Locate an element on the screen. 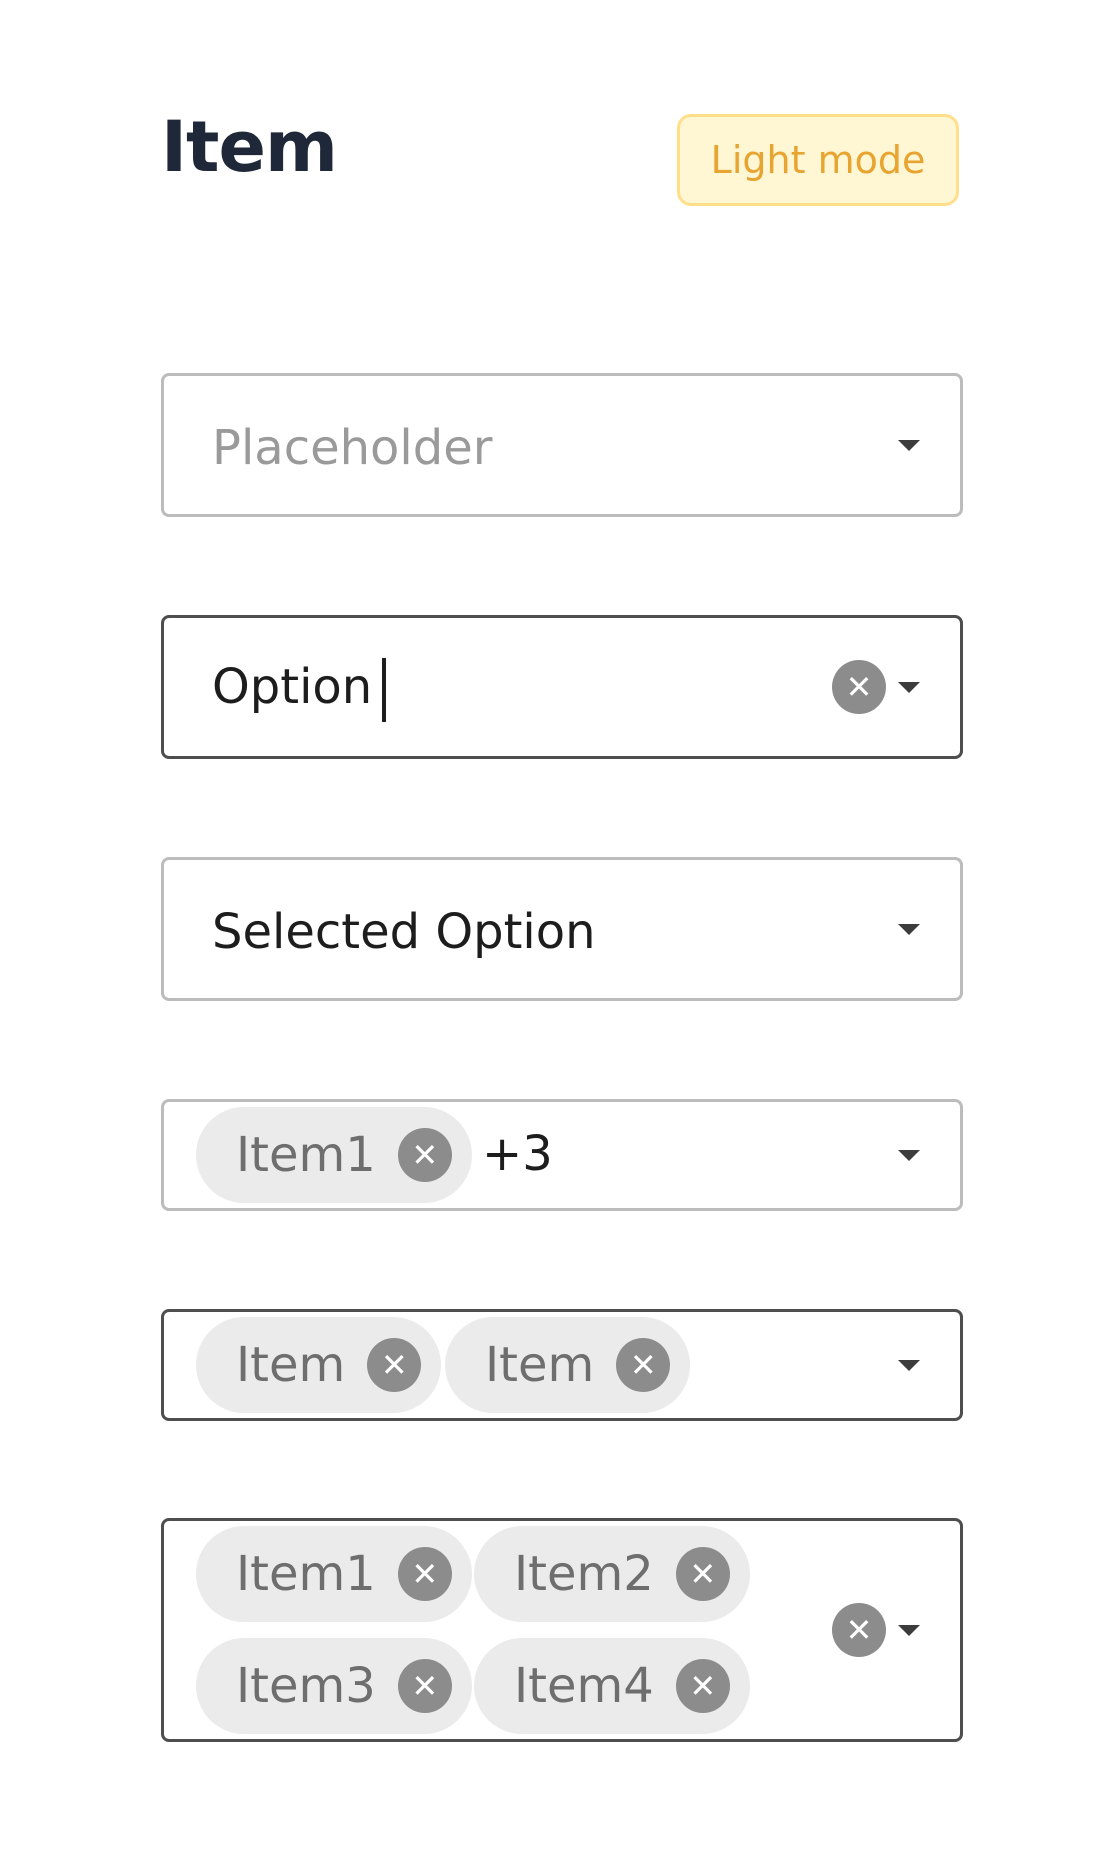 The width and height of the screenshot is (1120, 1856). tag-chip-label: Item2 is located at coordinates (584, 1574).